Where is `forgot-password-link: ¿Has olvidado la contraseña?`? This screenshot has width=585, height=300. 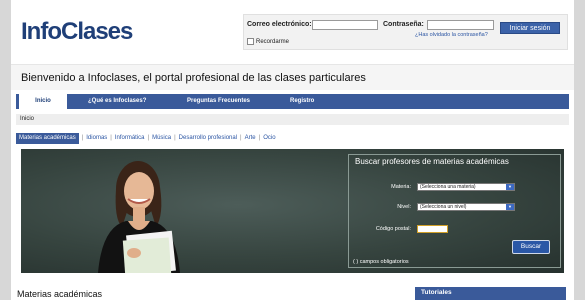 forgot-password-link: ¿Has olvidado la contraseña? is located at coordinates (451, 35).